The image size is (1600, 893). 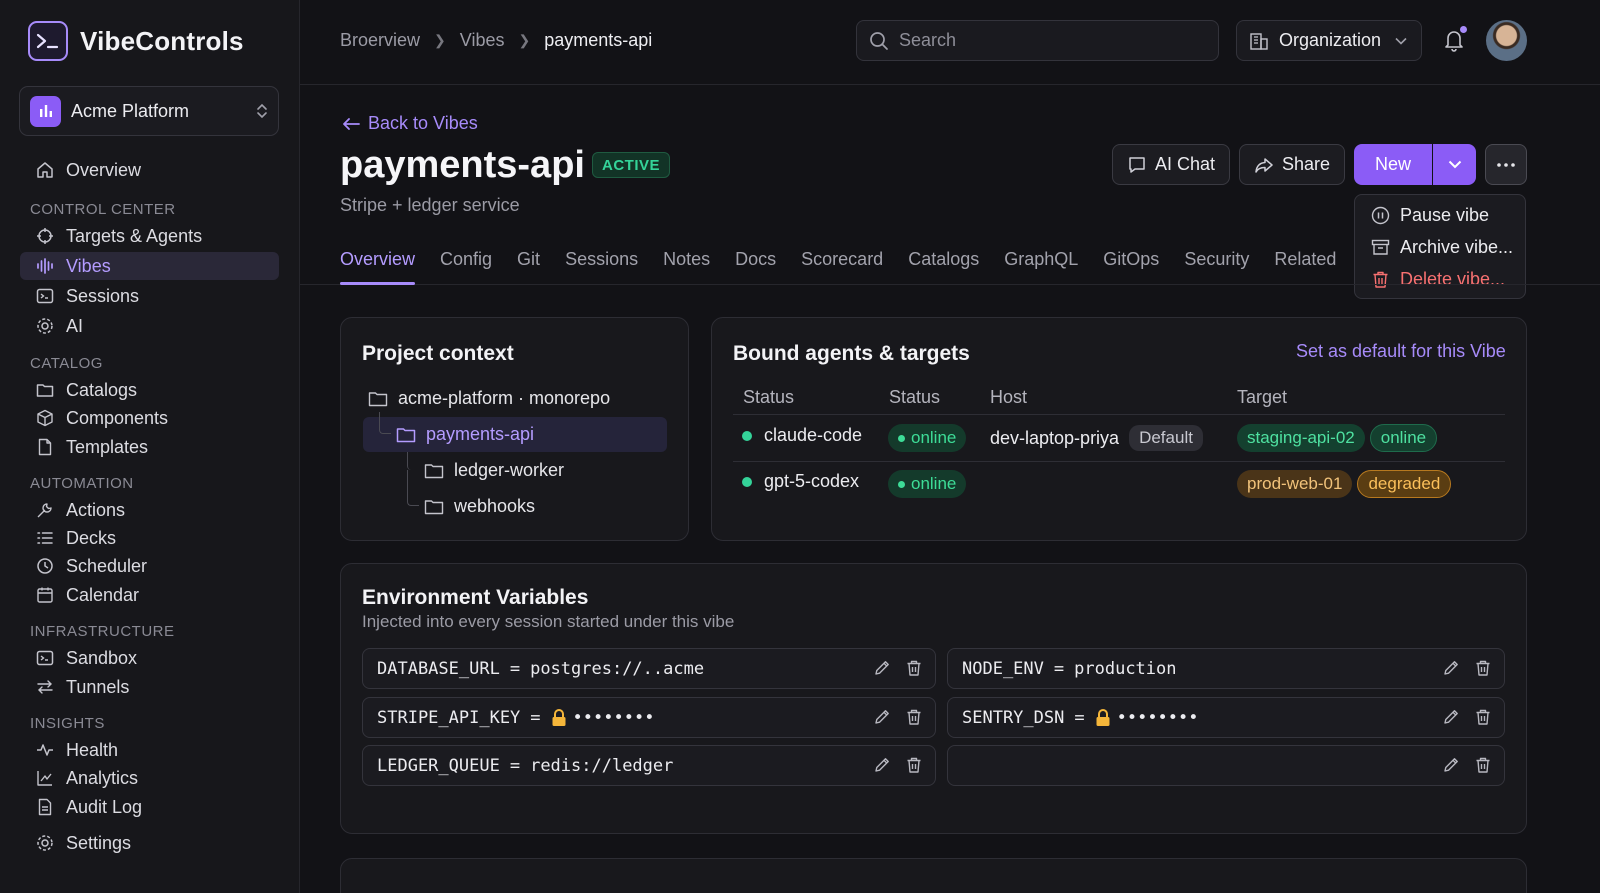 What do you see at coordinates (149, 750) in the screenshot?
I see `sidebar-item-health: Health` at bounding box center [149, 750].